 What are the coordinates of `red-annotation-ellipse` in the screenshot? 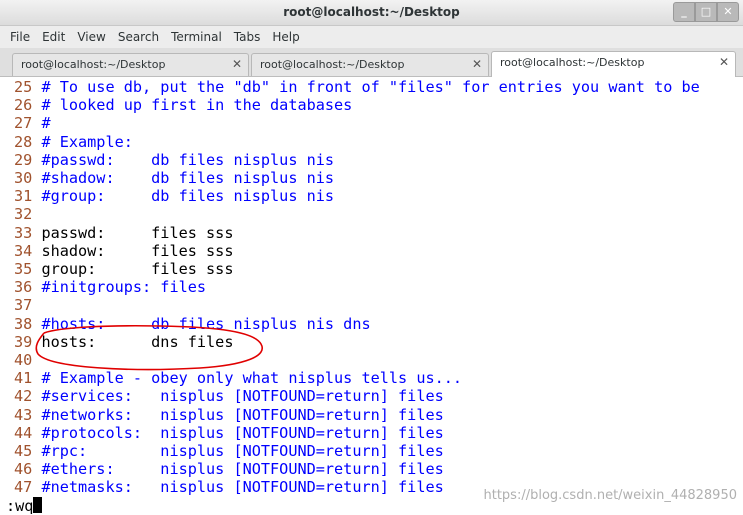 It's located at (149, 347).